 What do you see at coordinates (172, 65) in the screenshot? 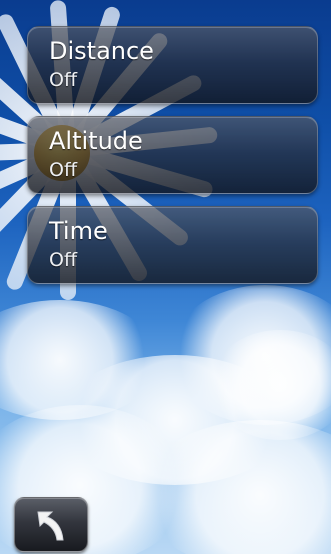
I see `setting-row-distance: Distance Off` at bounding box center [172, 65].